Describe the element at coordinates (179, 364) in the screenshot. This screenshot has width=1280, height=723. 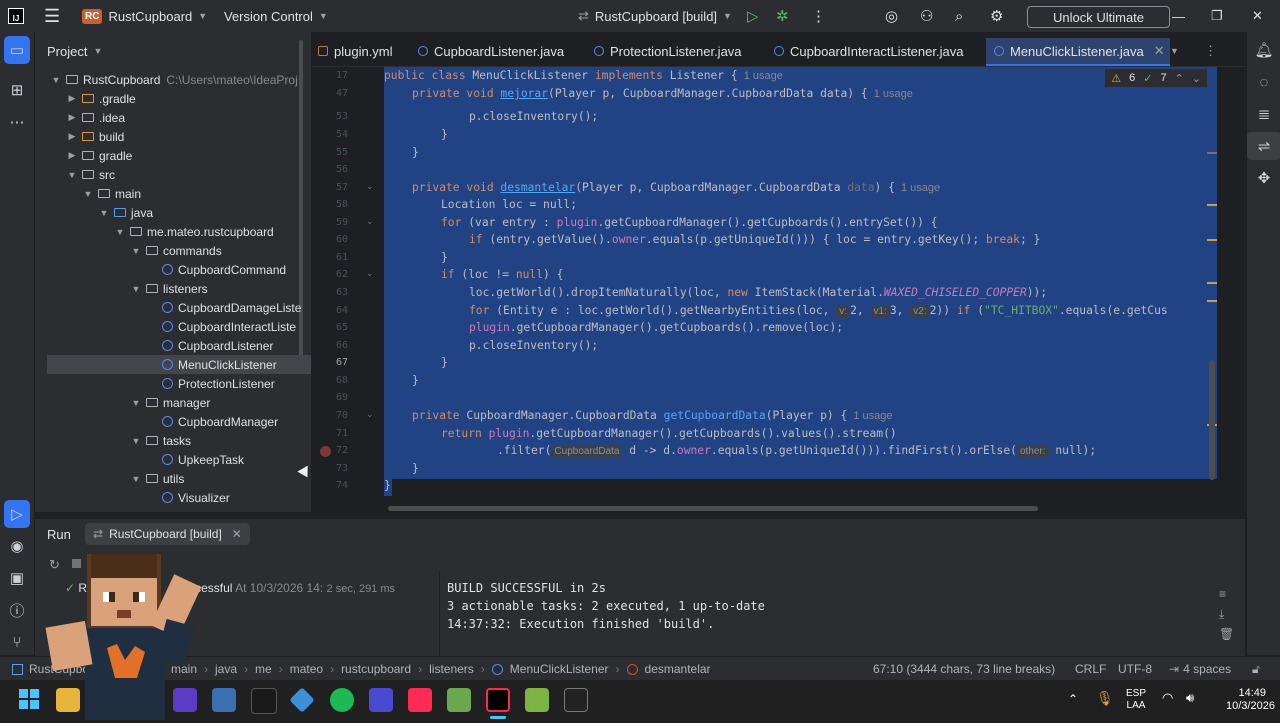
I see `tree-item-menu-click-listener: MenuClickListener` at that location.